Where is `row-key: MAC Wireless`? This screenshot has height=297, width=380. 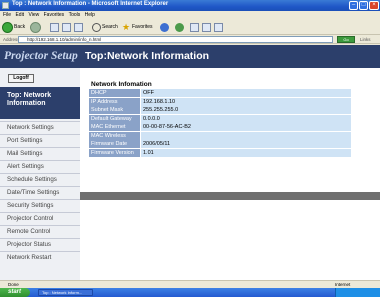
row-key: MAC Wireless is located at coordinates (114, 135).